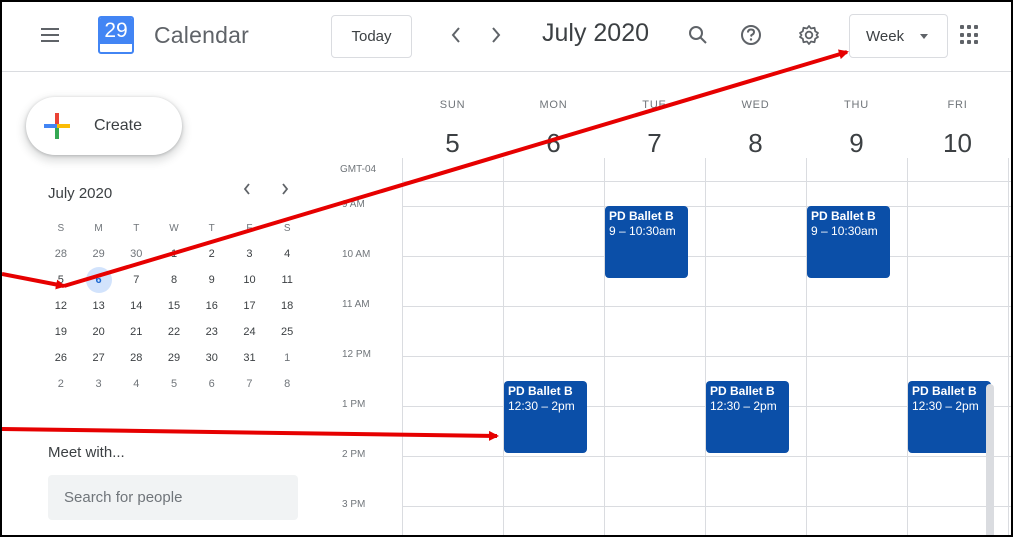  What do you see at coordinates (456, 35) in the screenshot?
I see `previous-week-button` at bounding box center [456, 35].